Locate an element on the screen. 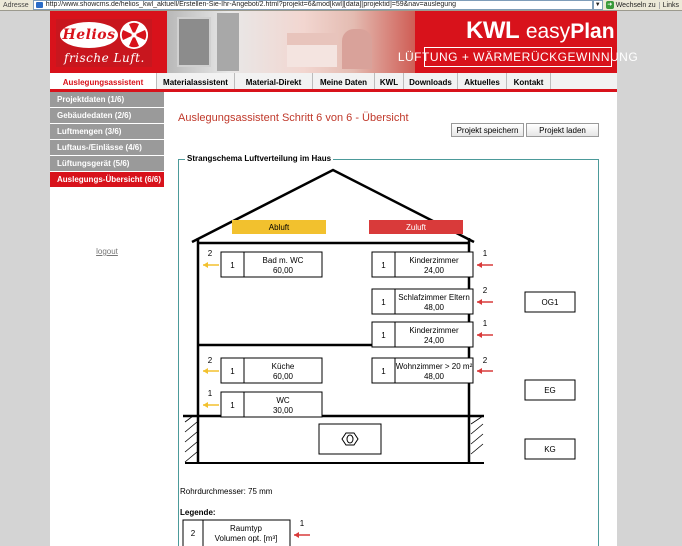  zuluft-room-wohnzimmer: 1 Wohnzimmer > 20 m² 48,00 2 is located at coordinates (432, 370).